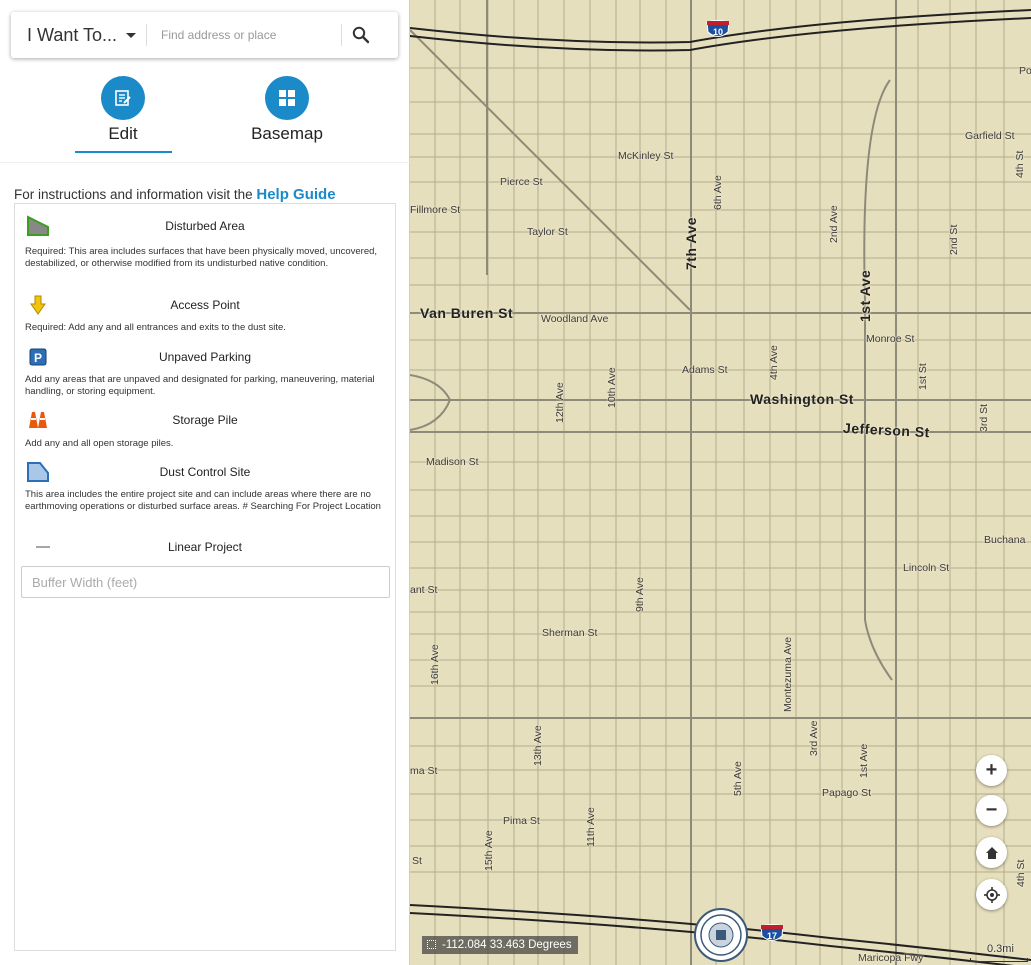  Describe the element at coordinates (547, 232) in the screenshot. I see `street-label: Taylor St` at that location.